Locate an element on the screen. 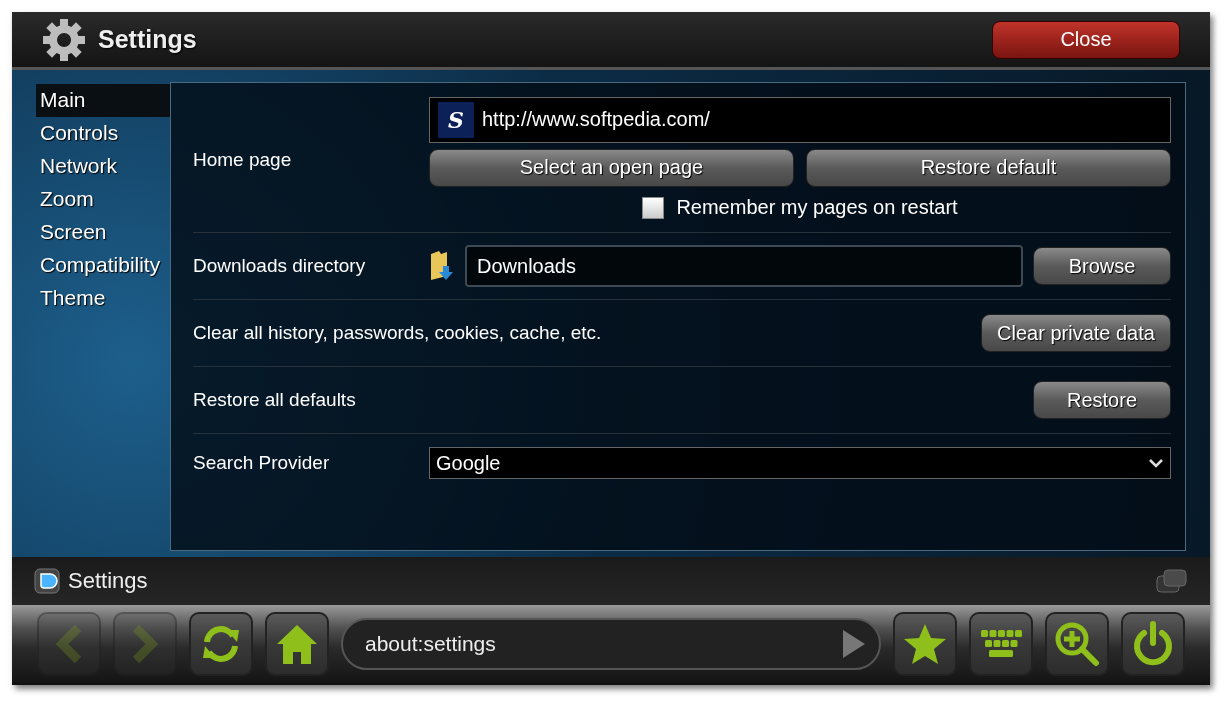 Image resolution: width=1229 pixels, height=704 pixels. keyboard-button is located at coordinates (1001, 644).